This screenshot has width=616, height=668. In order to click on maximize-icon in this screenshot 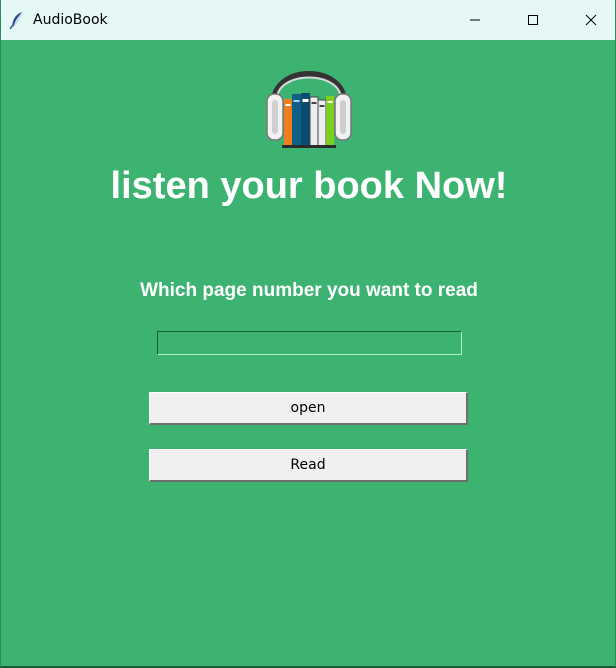, I will do `click(533, 20)`.